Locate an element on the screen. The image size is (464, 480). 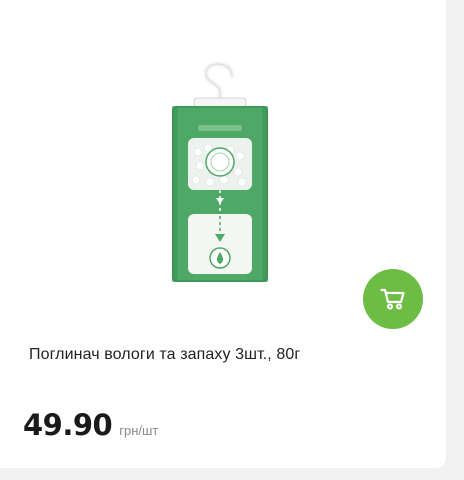
price-row: 49.90 грн/шт is located at coordinates (90, 425).